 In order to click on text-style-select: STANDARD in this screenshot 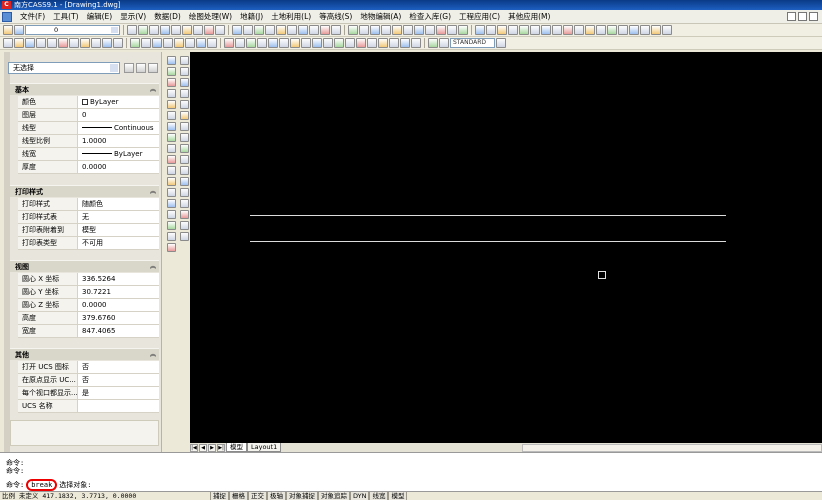, I will do `click(472, 43)`.